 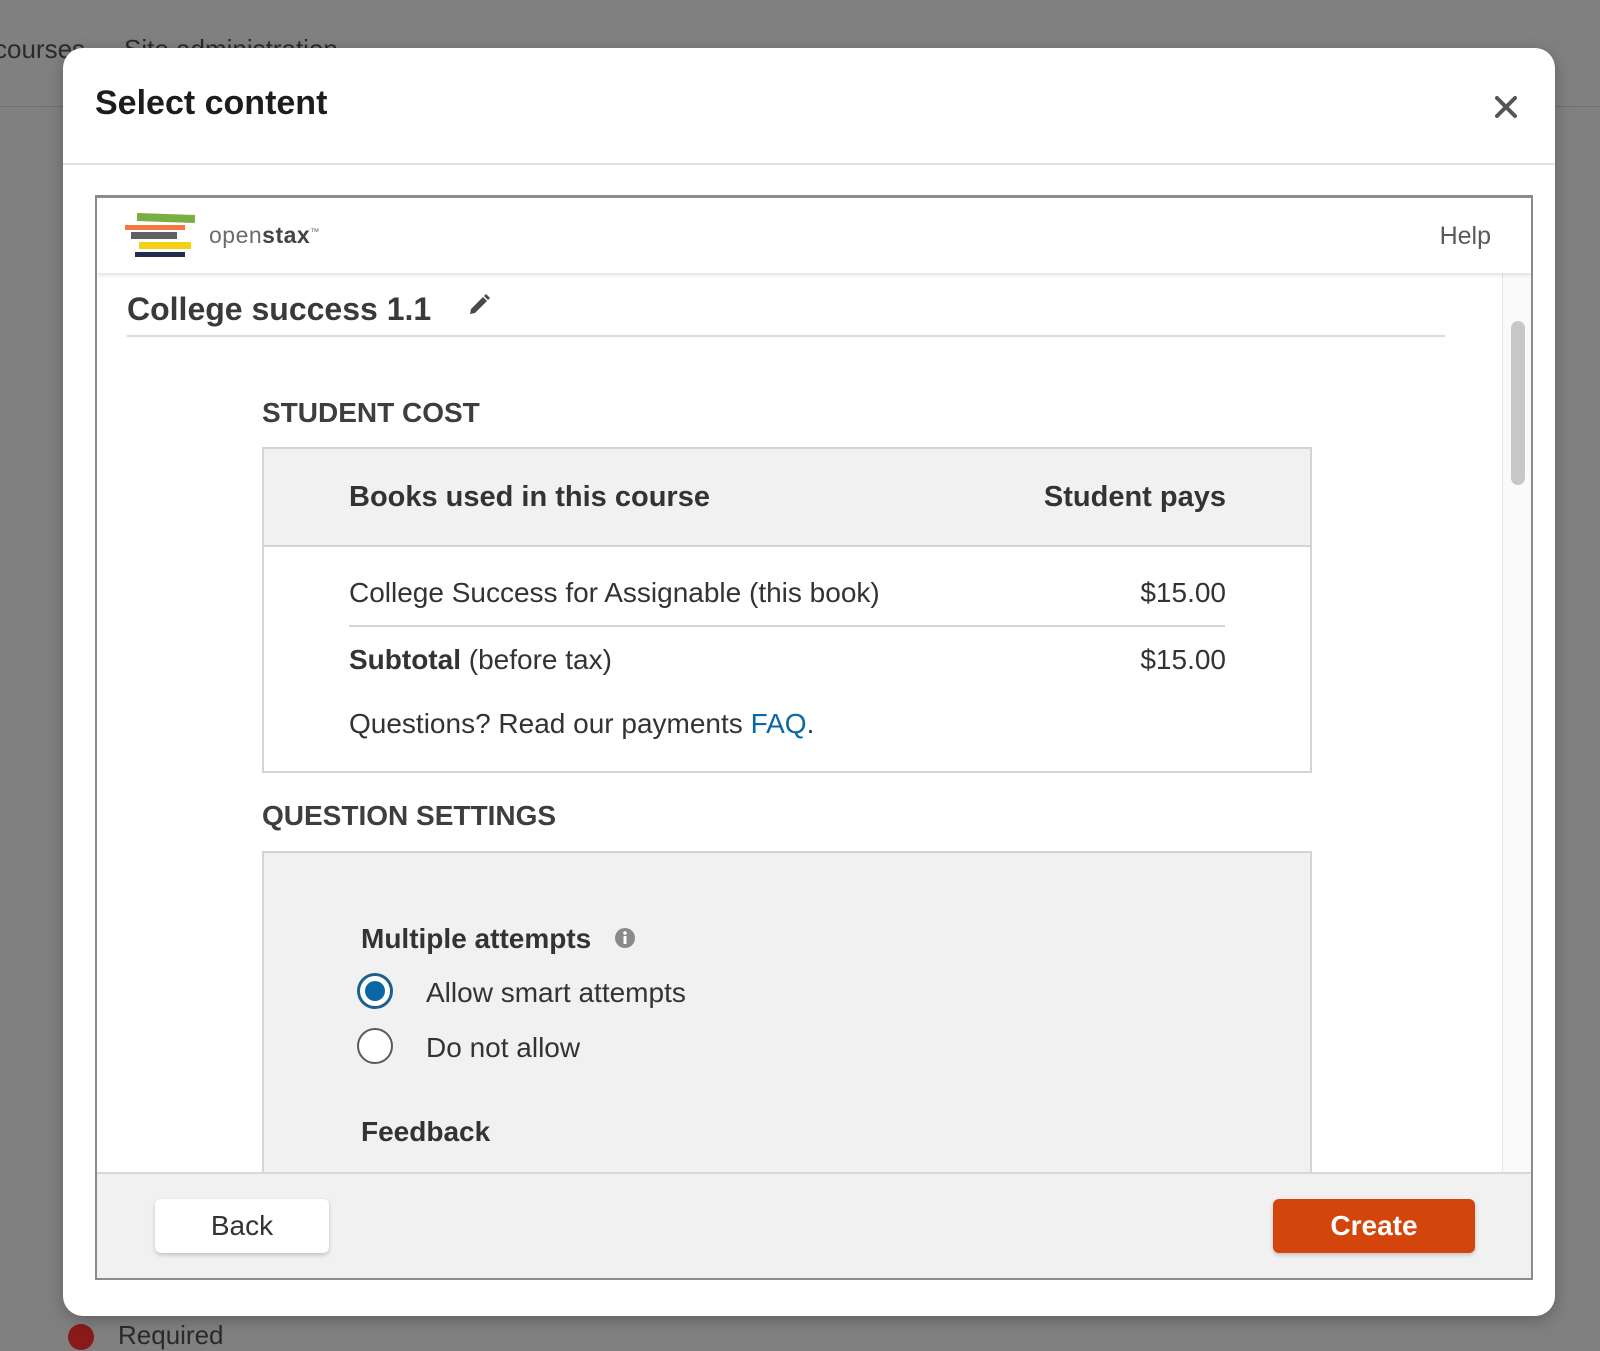 What do you see at coordinates (503, 1048) in the screenshot?
I see `radio-label-do-not-allow: Do not allow` at bounding box center [503, 1048].